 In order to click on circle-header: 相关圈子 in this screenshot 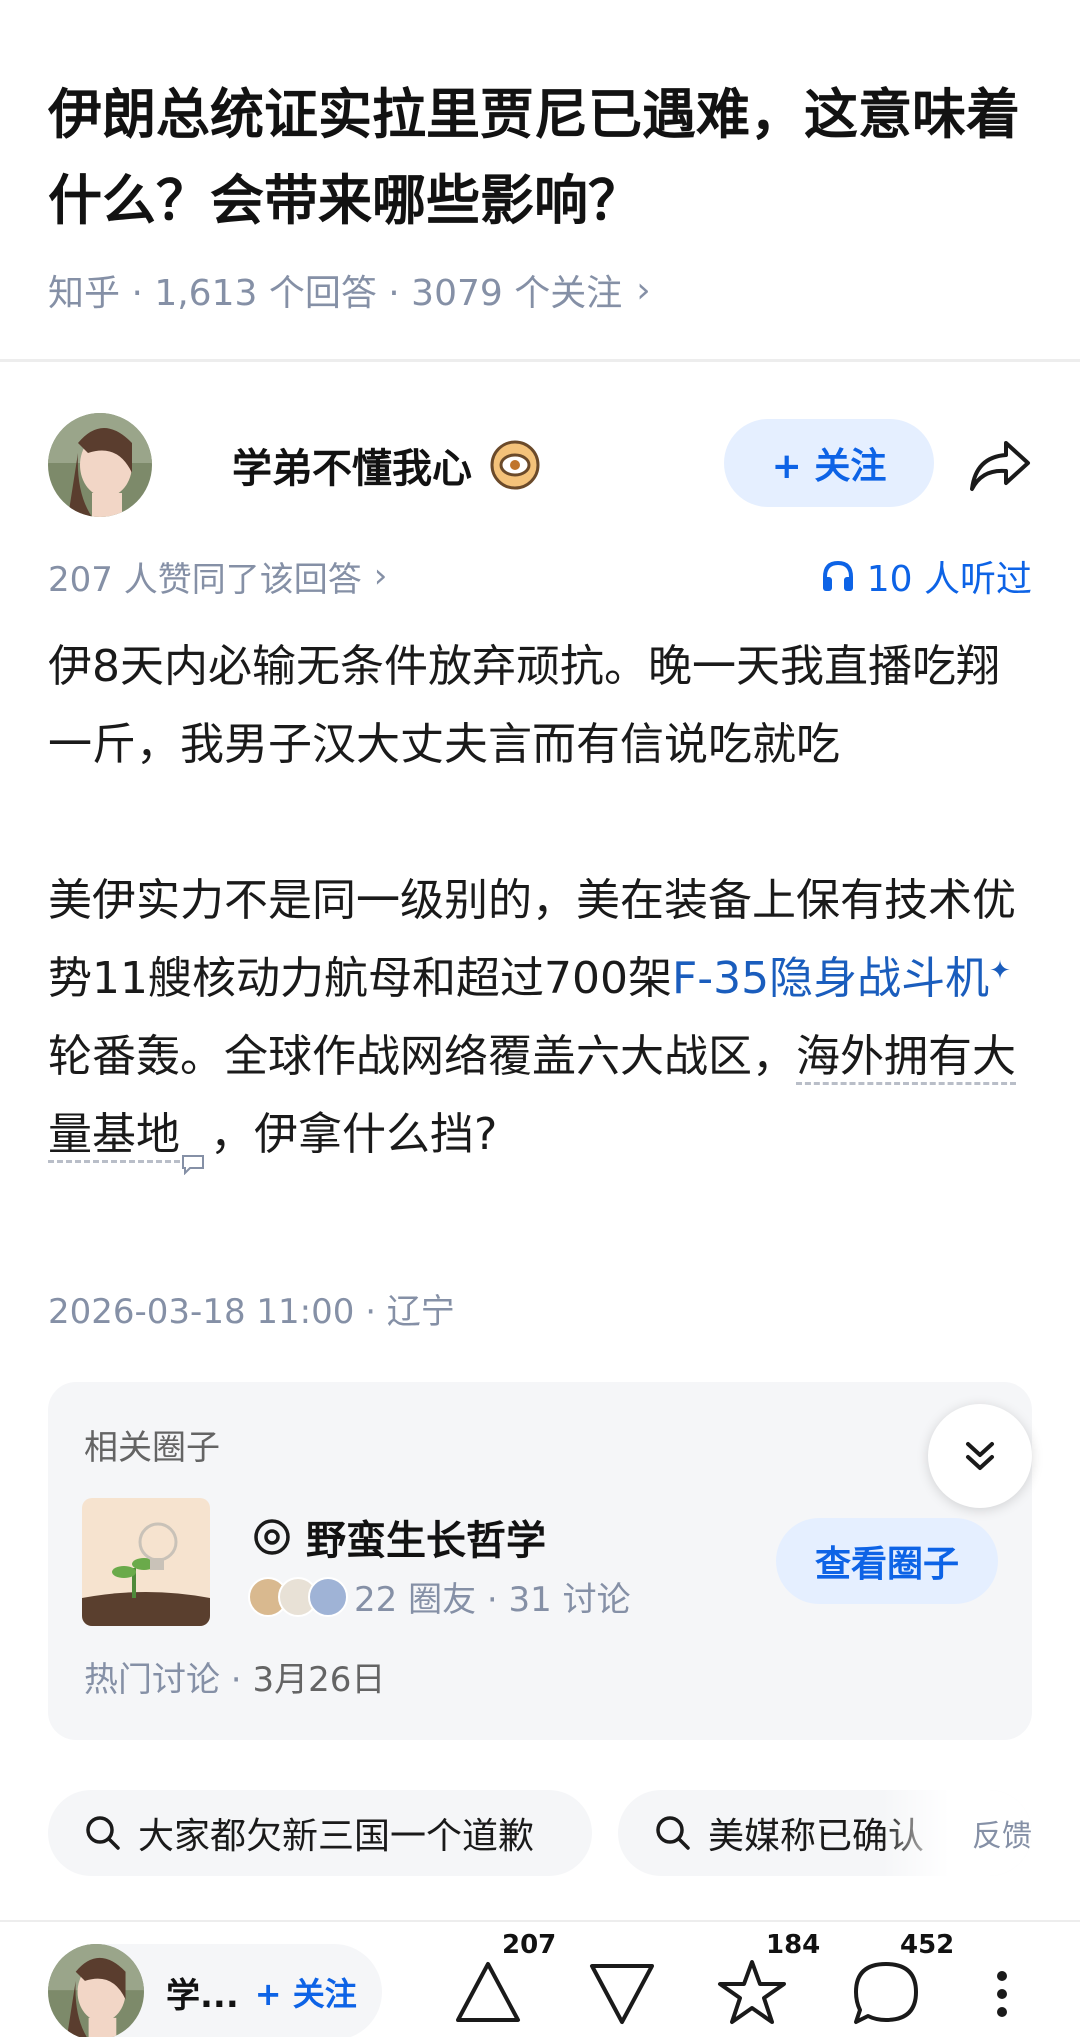, I will do `click(152, 1448)`.